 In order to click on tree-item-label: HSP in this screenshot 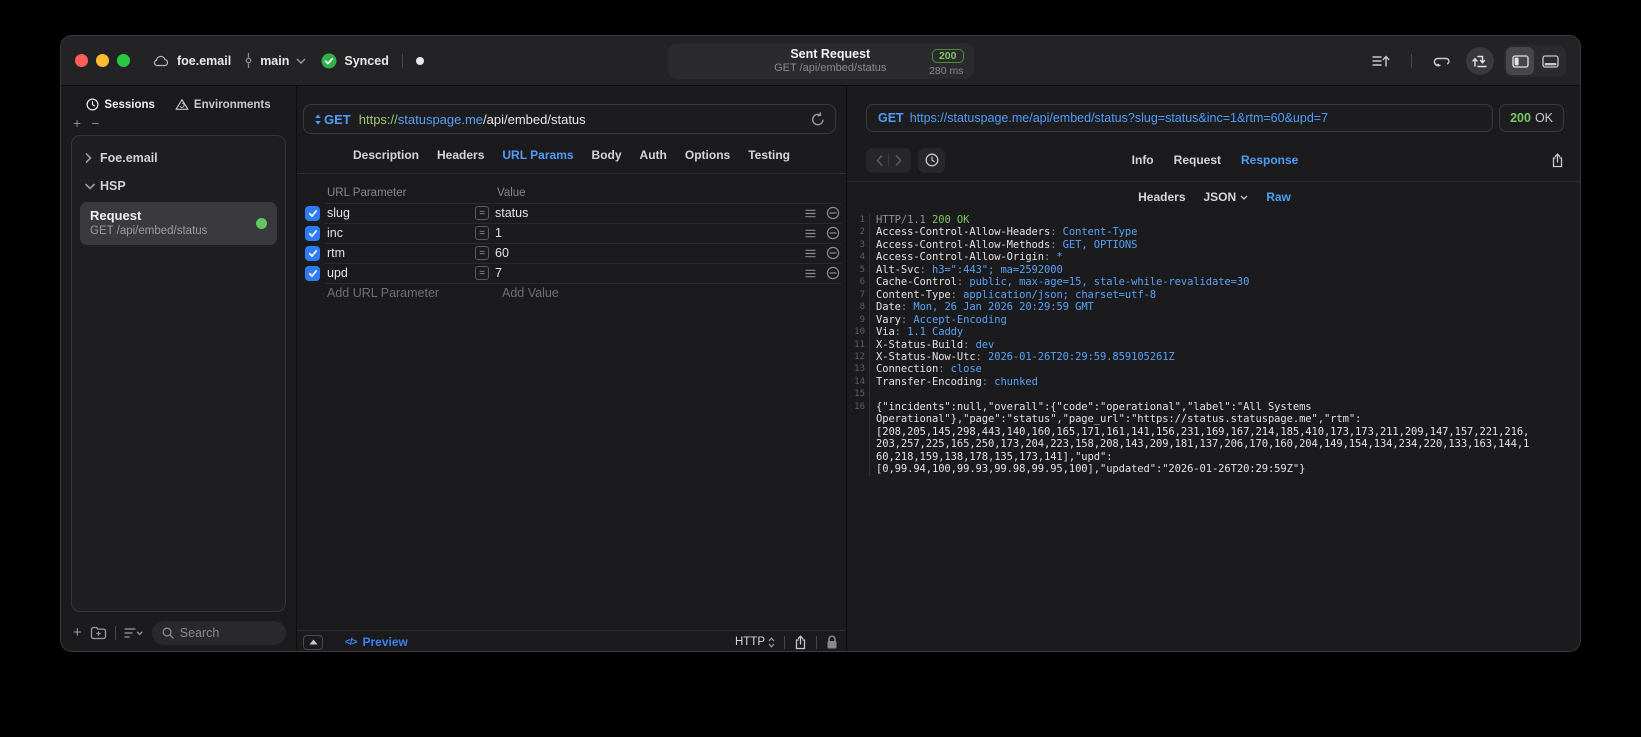, I will do `click(113, 186)`.